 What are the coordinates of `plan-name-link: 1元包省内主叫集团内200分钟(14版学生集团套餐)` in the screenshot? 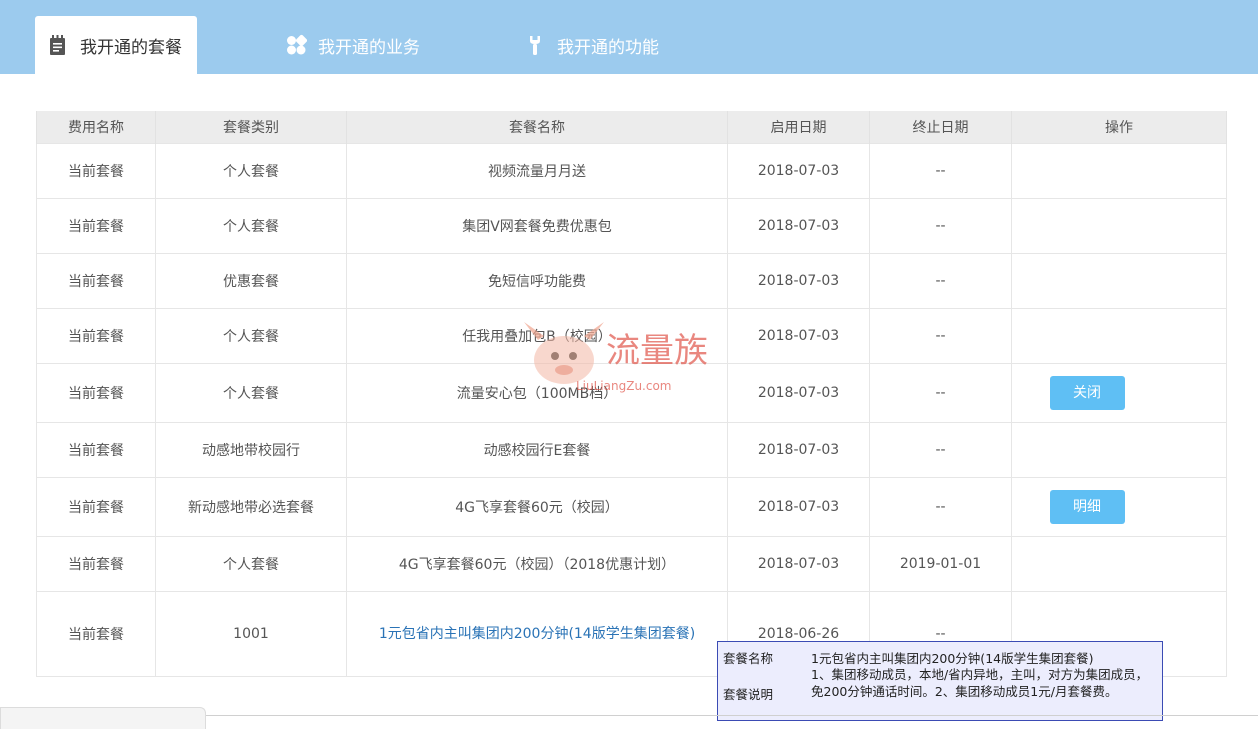 It's located at (537, 634).